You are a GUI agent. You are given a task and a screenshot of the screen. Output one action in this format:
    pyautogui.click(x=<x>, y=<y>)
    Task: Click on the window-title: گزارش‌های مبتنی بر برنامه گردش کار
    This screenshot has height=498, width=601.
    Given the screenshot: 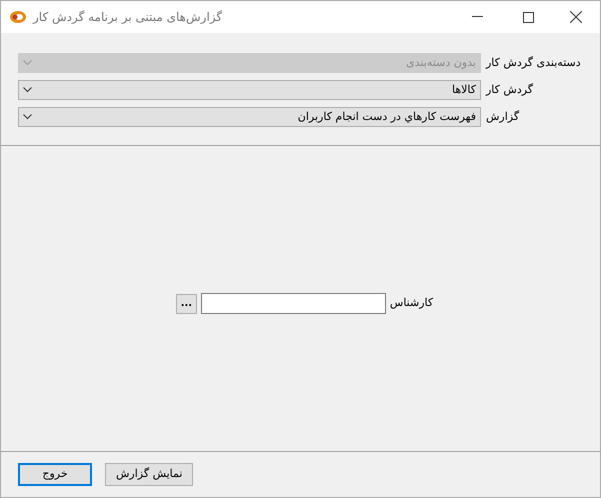 What is the action you would take?
    pyautogui.click(x=127, y=17)
    